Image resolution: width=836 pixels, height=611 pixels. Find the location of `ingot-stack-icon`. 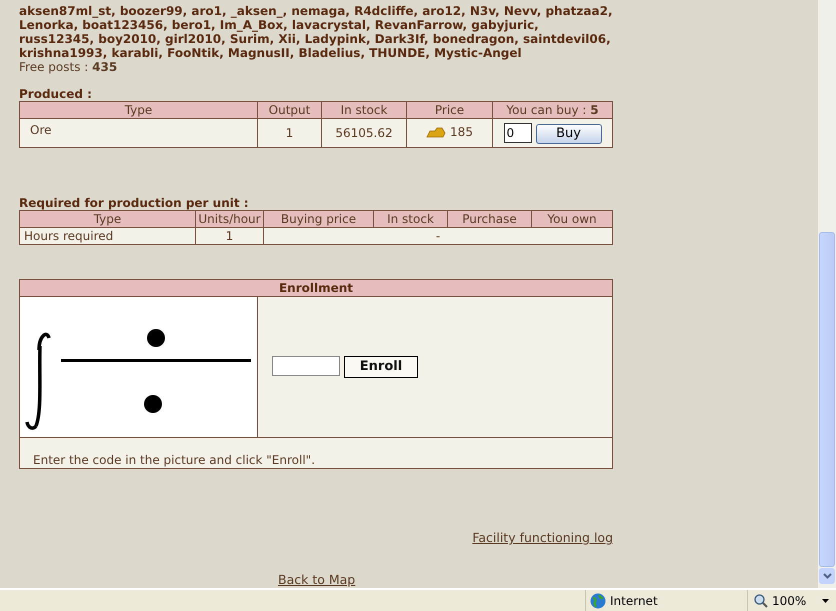

ingot-stack-icon is located at coordinates (436, 132).